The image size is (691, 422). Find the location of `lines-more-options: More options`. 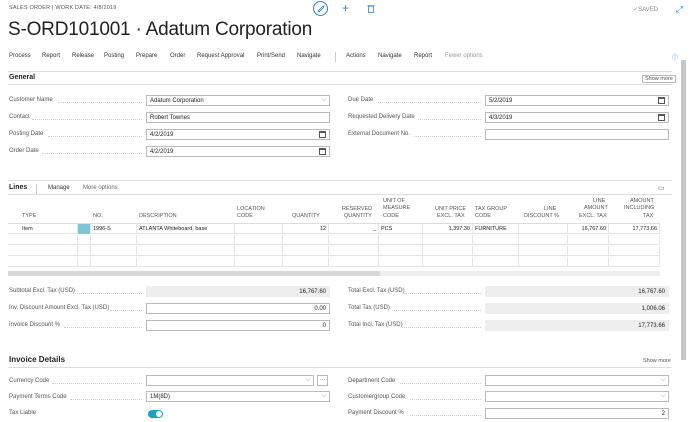

lines-more-options: More options is located at coordinates (100, 188).